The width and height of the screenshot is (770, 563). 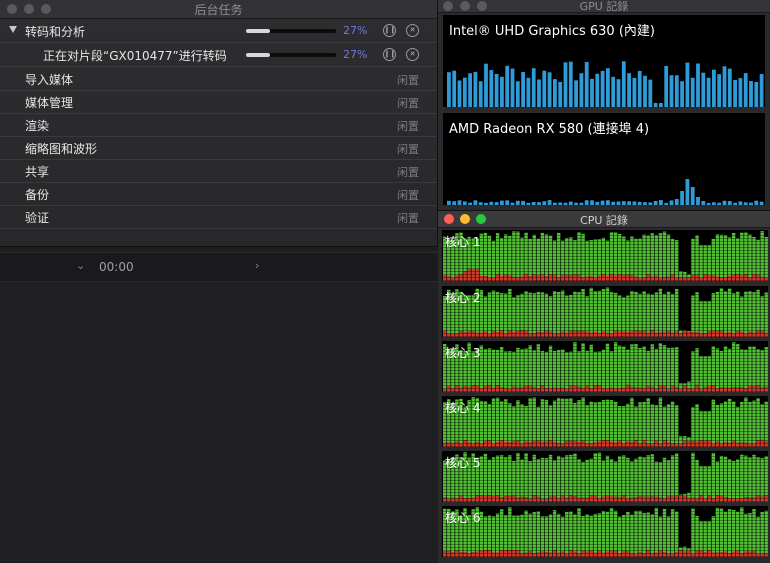 I want to click on category-row: 备份 闲置, so click(x=218, y=194).